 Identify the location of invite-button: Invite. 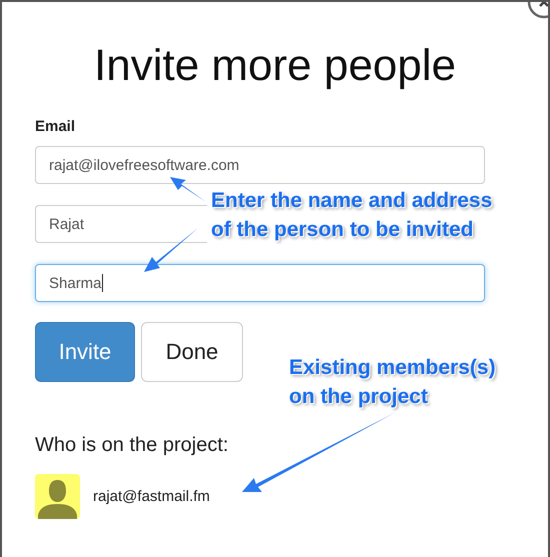
(85, 352).